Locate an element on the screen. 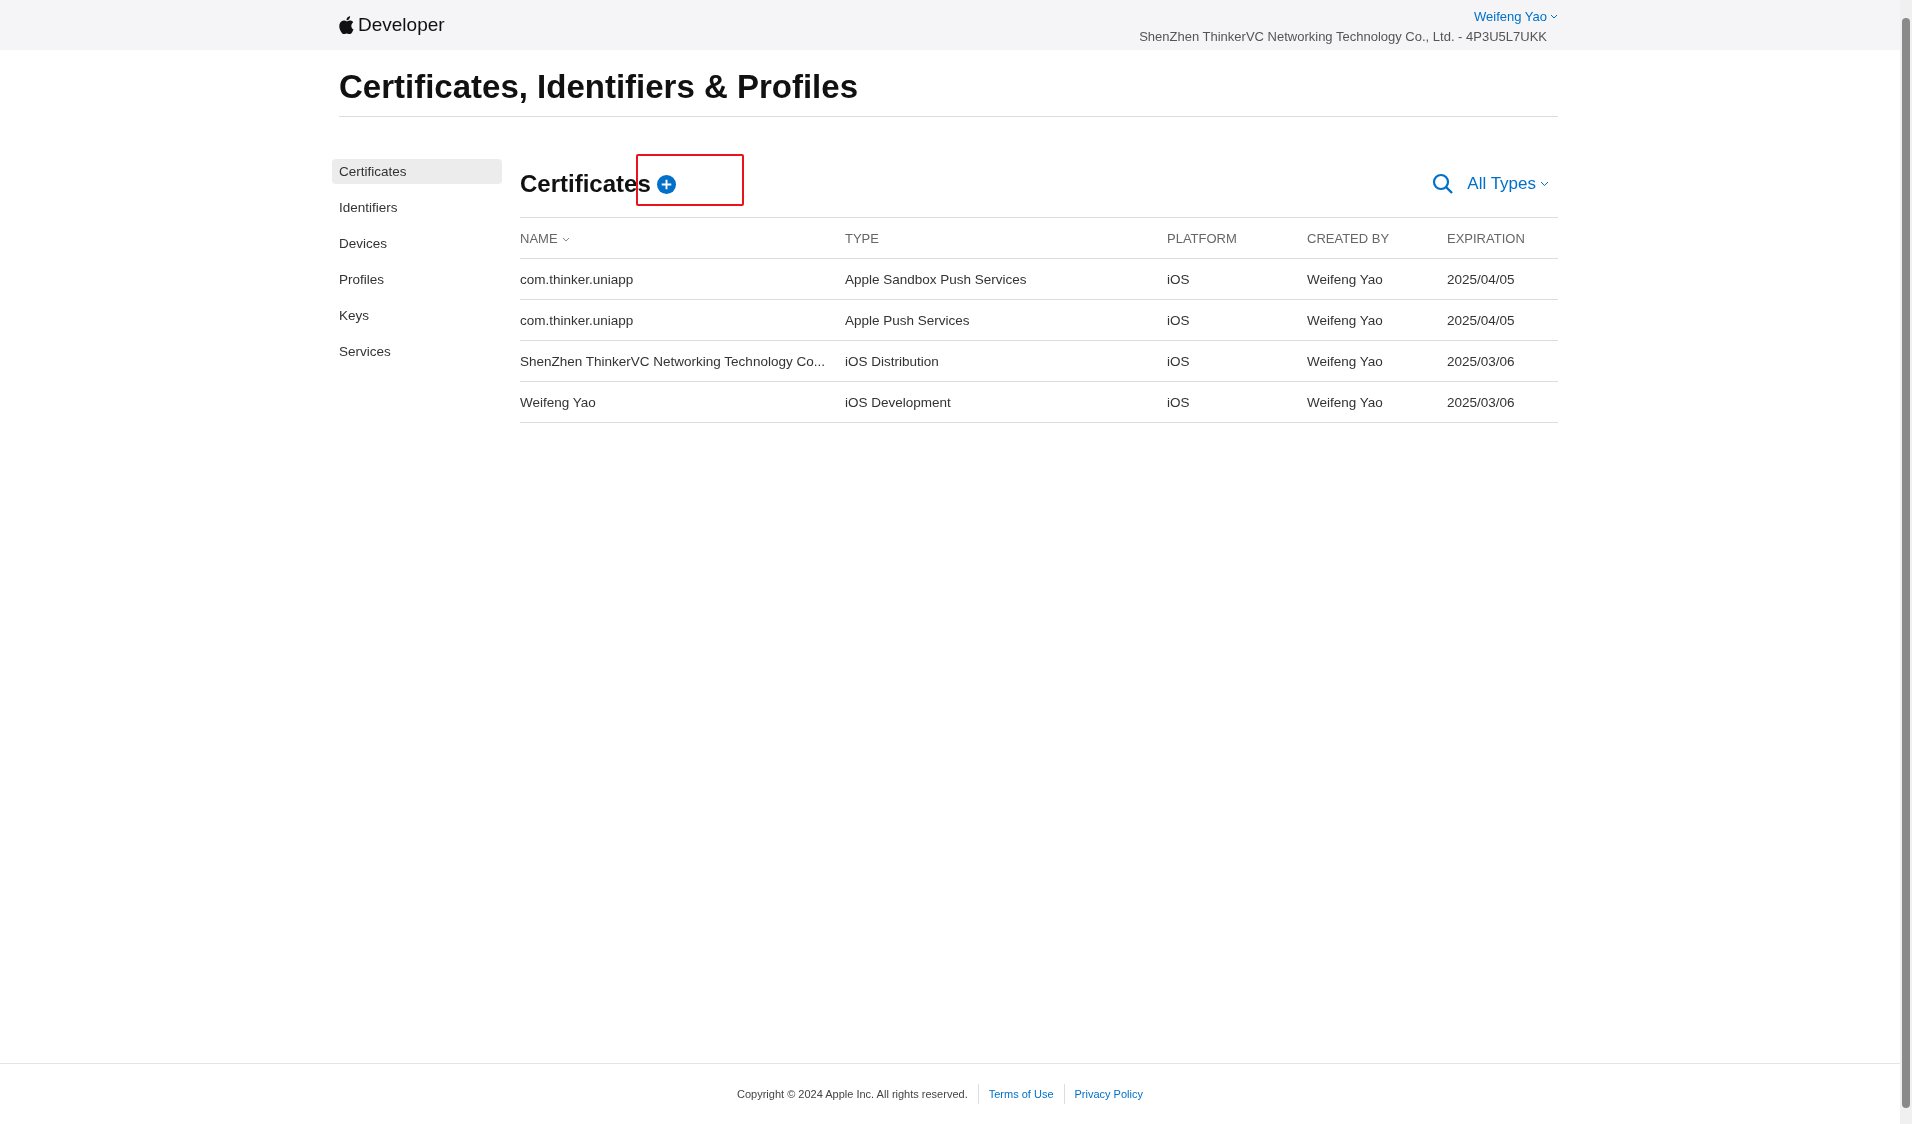  type-filter-dropdown: All Types is located at coordinates (1508, 184).